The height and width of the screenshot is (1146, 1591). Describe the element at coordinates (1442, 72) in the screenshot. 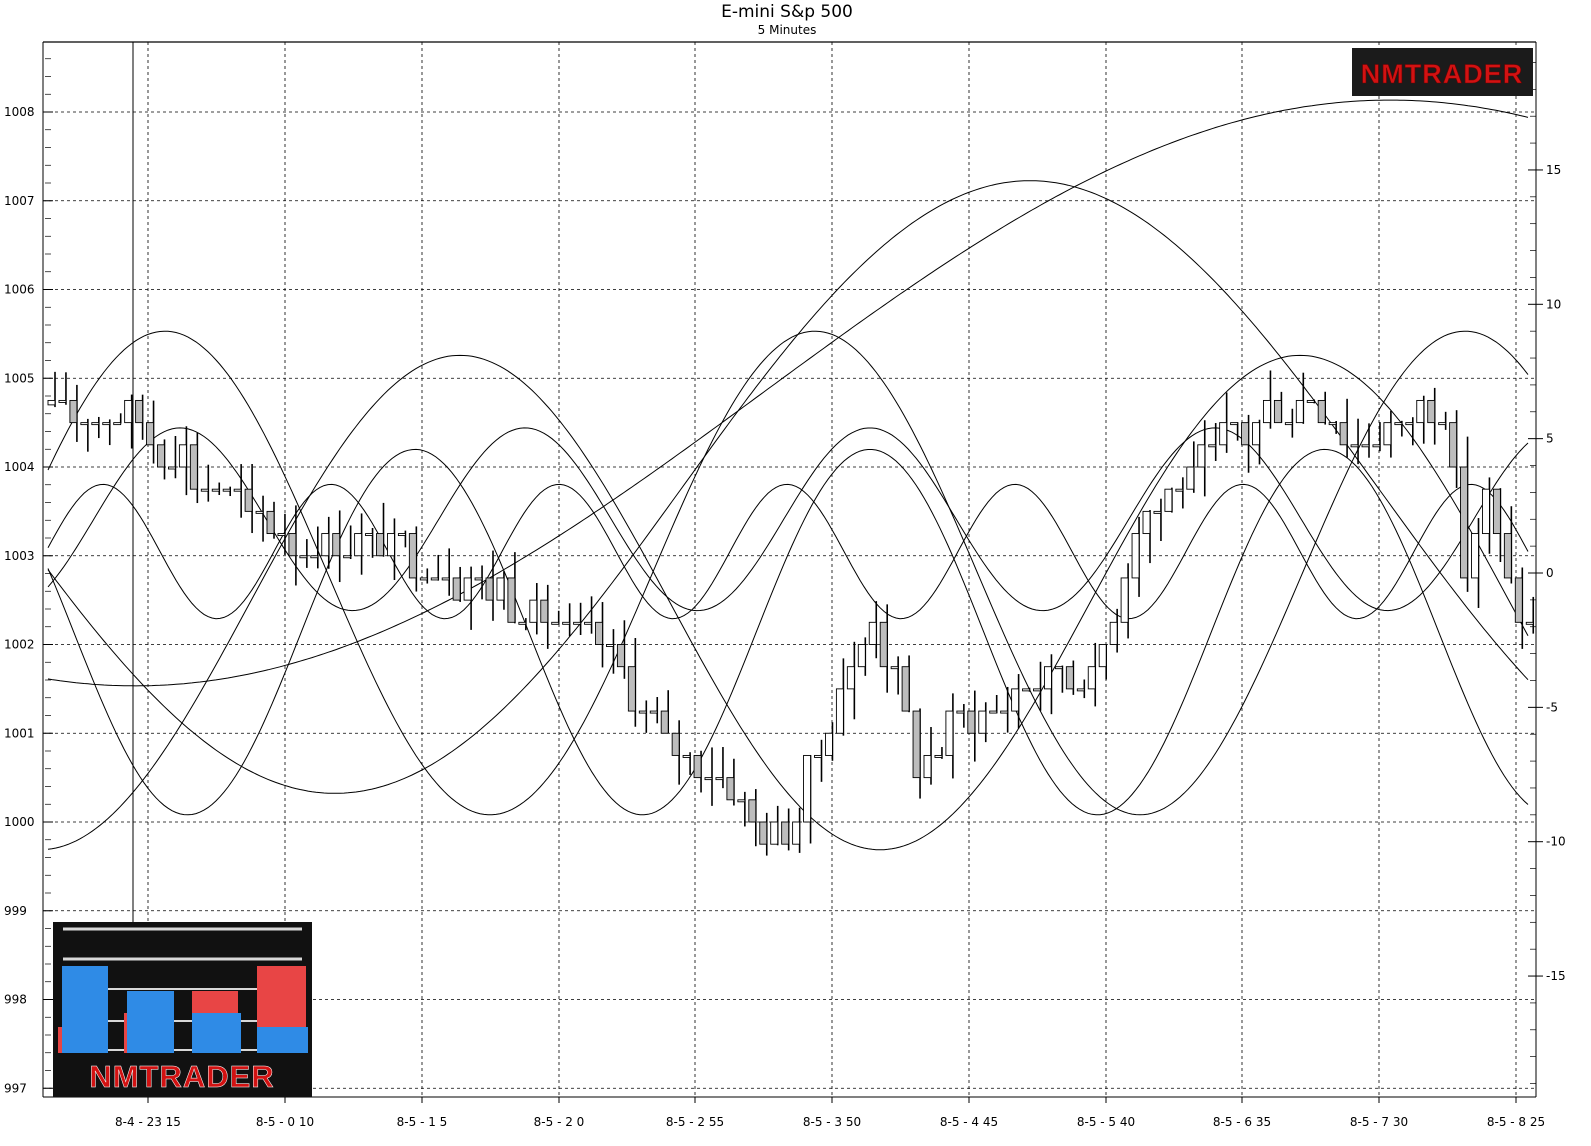

I see `brand-badge-top: NMTRADER` at that location.